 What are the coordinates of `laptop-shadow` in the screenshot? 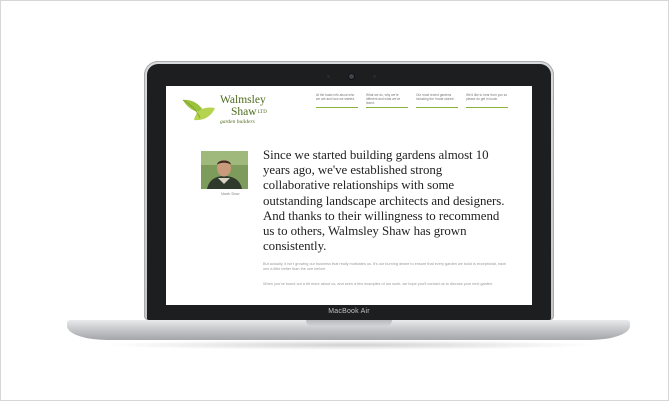 It's located at (350, 345).